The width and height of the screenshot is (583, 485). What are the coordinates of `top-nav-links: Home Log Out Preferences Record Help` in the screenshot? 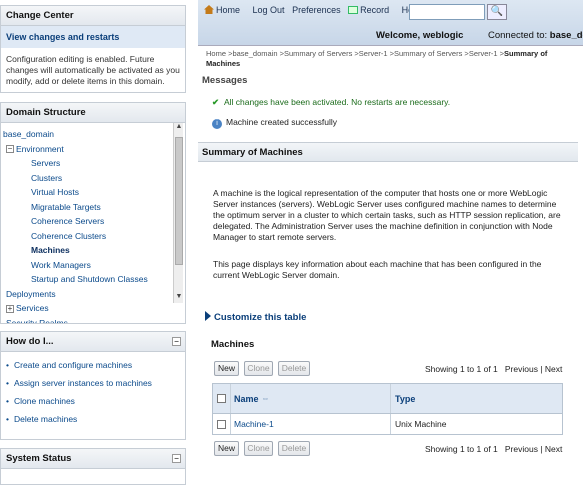 It's located at (314, 10).